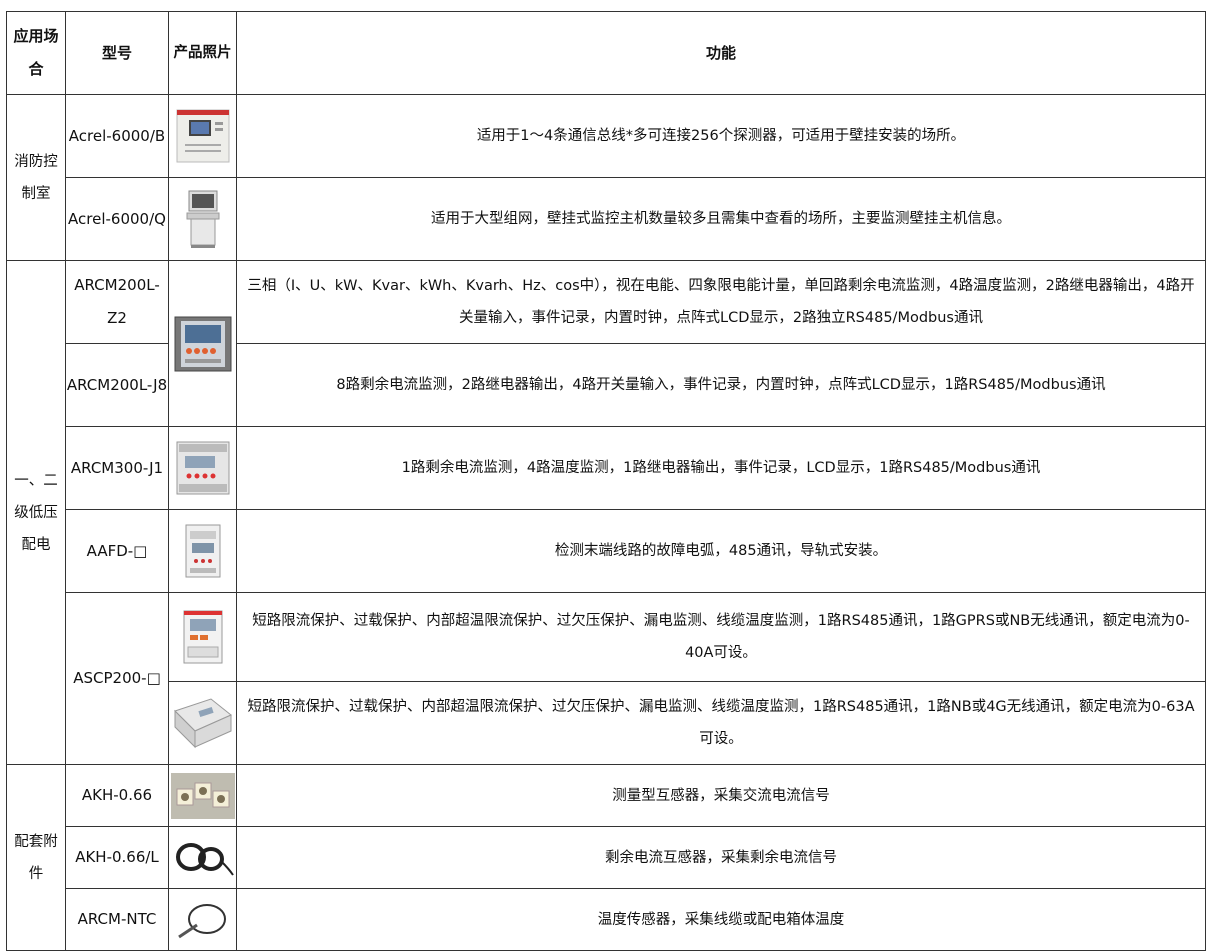 The width and height of the screenshot is (1220, 951). What do you see at coordinates (117, 302) in the screenshot?
I see `model-cell: ARCM200L-Z2` at bounding box center [117, 302].